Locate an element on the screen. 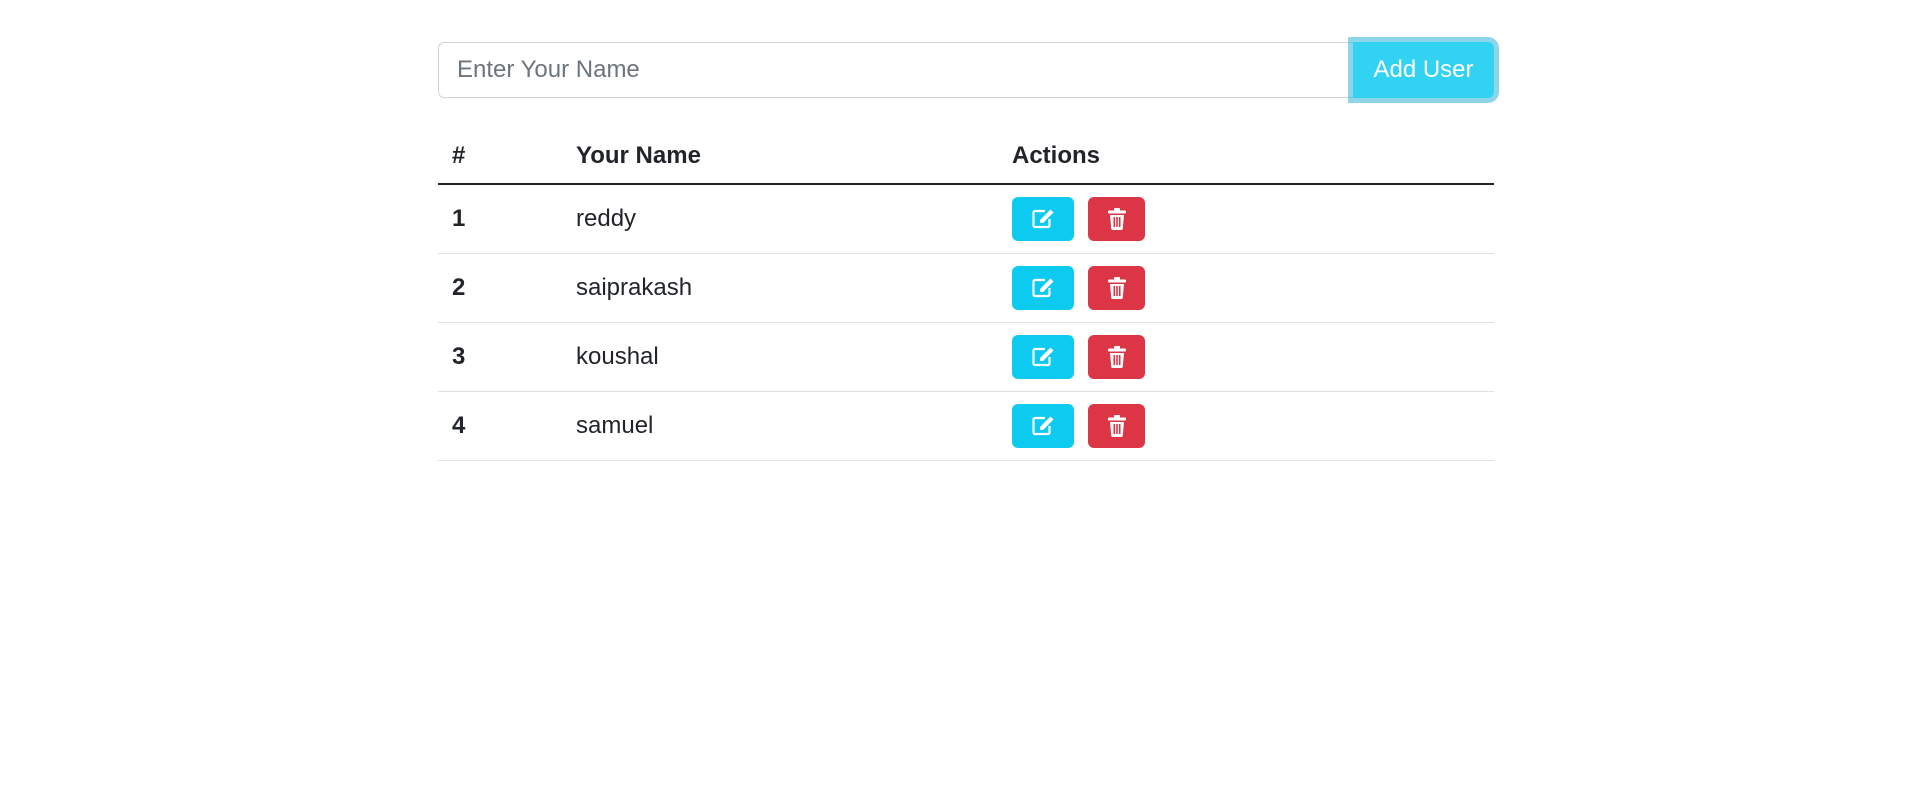  row-number: 4 is located at coordinates (500, 426).